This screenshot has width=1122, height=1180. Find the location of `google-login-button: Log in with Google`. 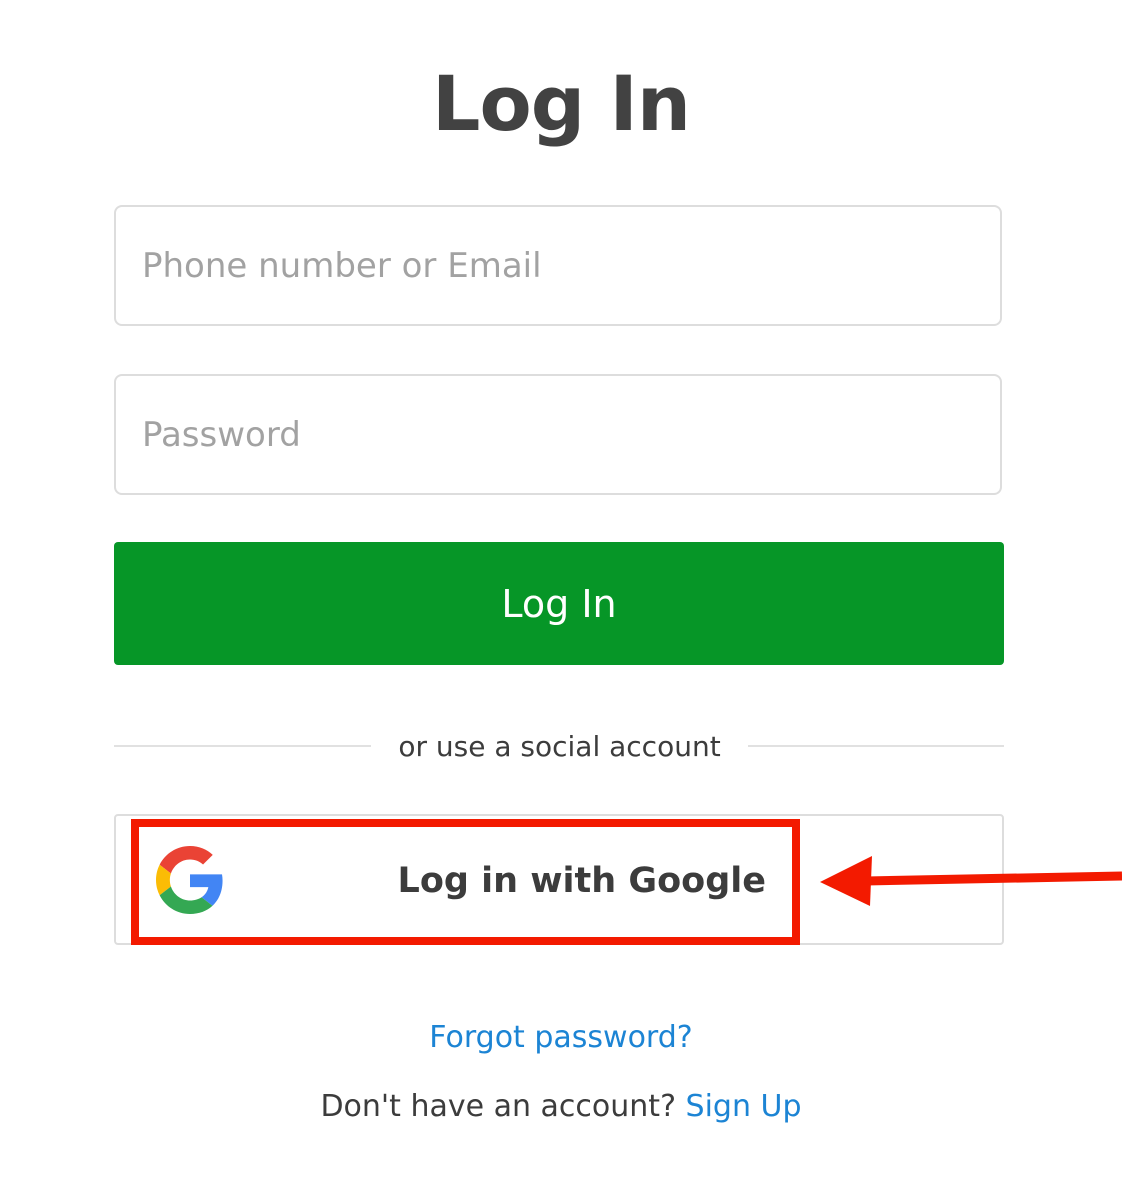

google-login-button: Log in with Google is located at coordinates (559, 879).